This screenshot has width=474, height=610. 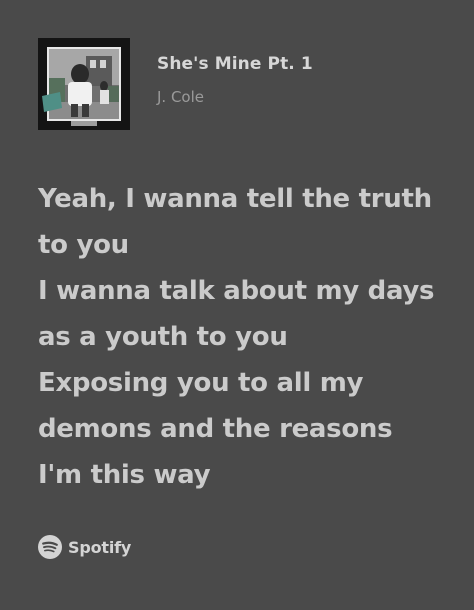 What do you see at coordinates (83, 245) in the screenshot?
I see `lyric-line: to you` at bounding box center [83, 245].